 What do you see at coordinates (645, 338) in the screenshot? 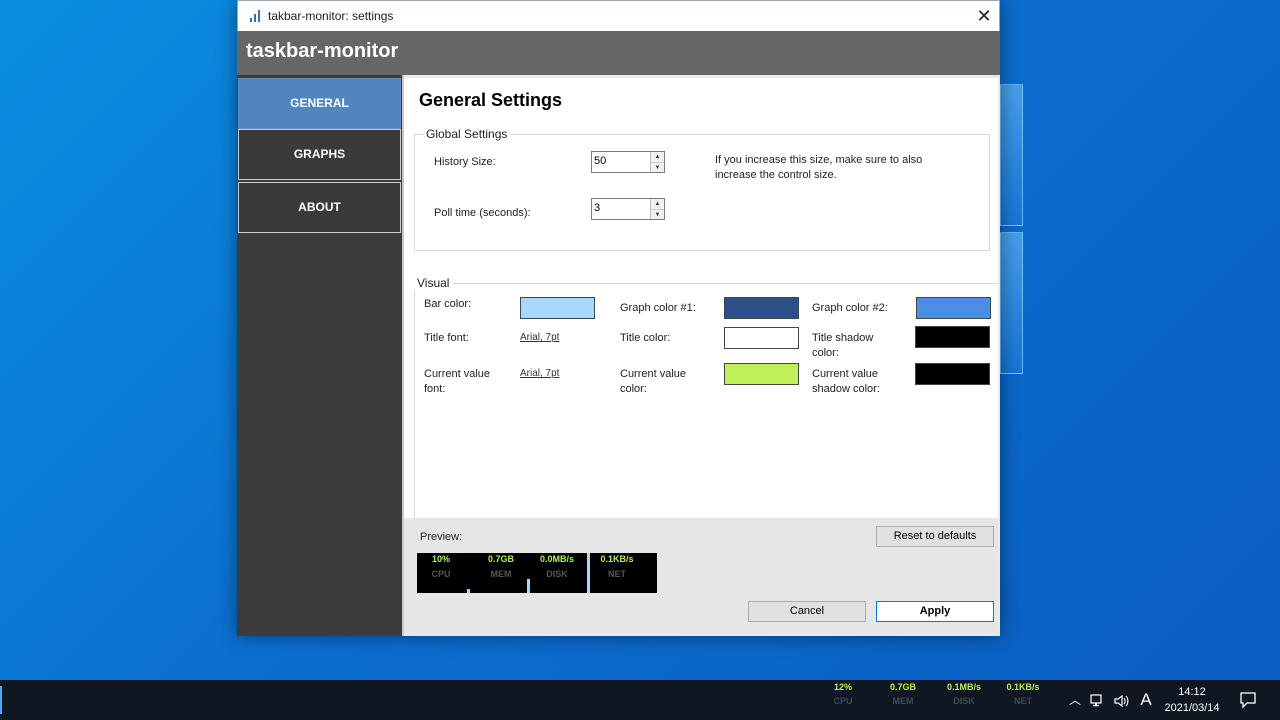
I see `title-color-label: Title color:` at bounding box center [645, 338].